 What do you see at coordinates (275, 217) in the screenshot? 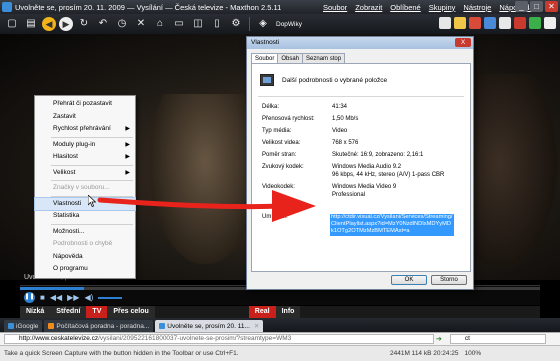
I see `prop-key: Umístění:` at bounding box center [275, 217].